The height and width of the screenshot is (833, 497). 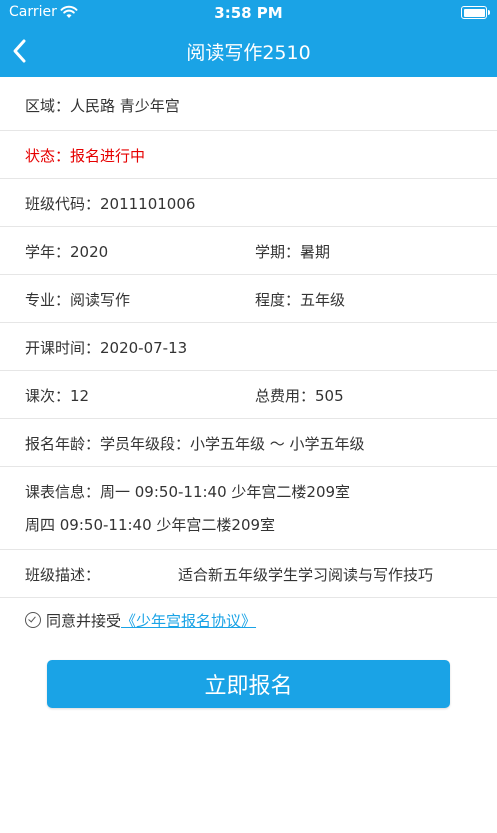 I want to click on age-text: 报名年龄：学员年级段：小学五年级 ～ 小学五年级, so click(x=195, y=444).